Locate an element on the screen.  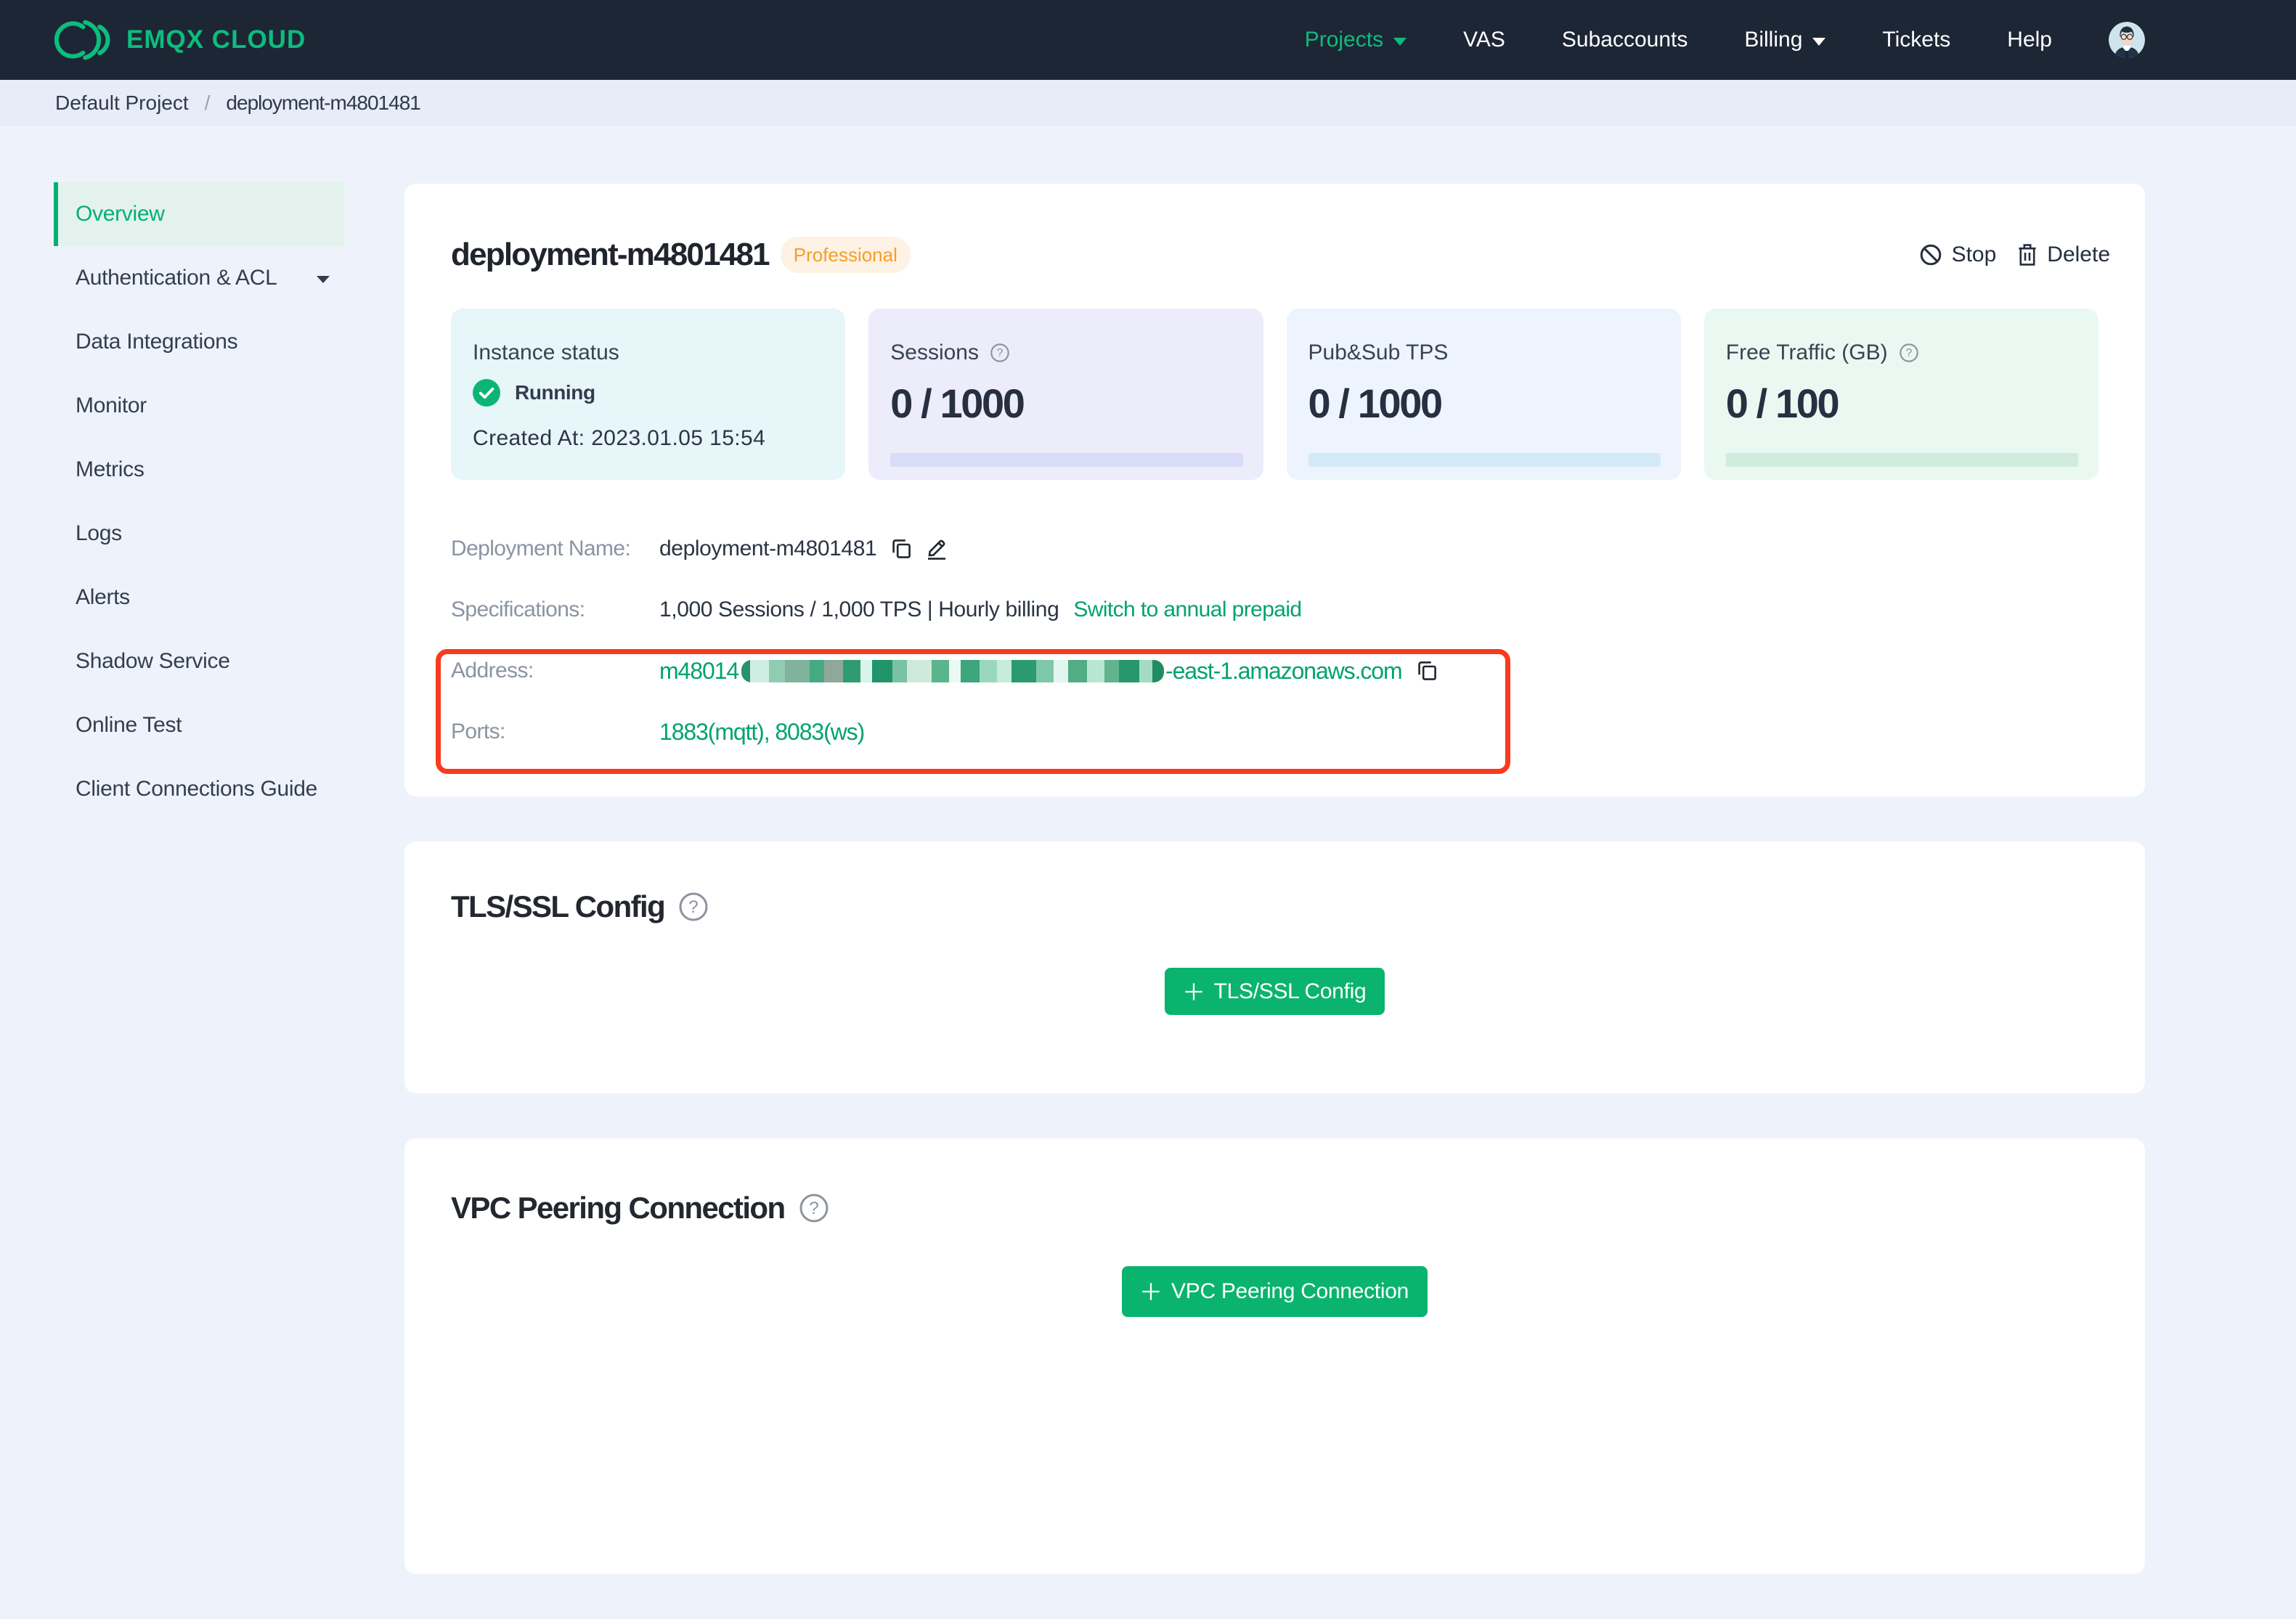
nav-item-vas: VAS is located at coordinates (1484, 40).